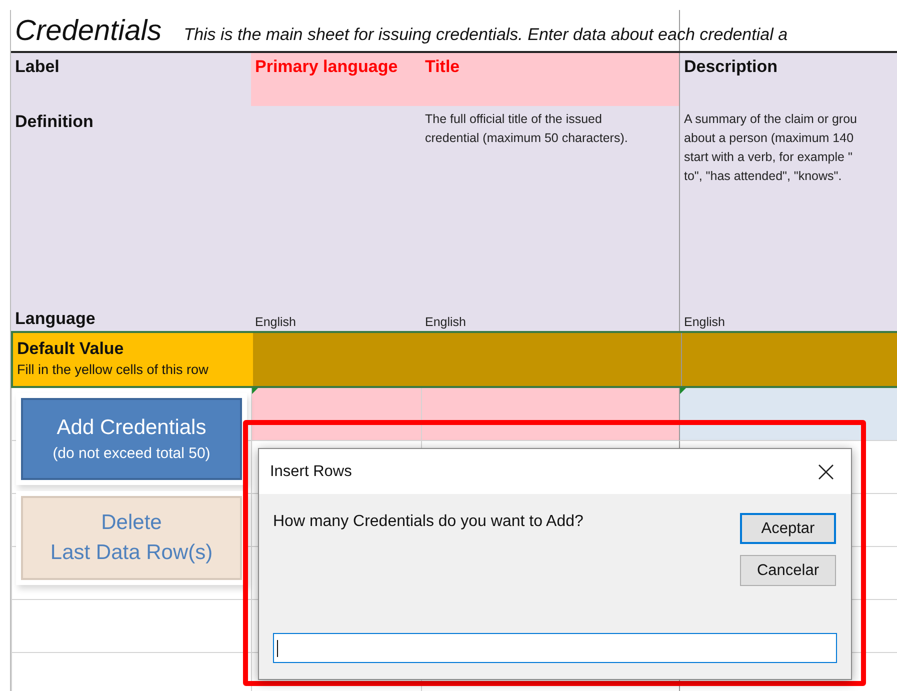  What do you see at coordinates (555, 648) in the screenshot?
I see `input-field` at bounding box center [555, 648].